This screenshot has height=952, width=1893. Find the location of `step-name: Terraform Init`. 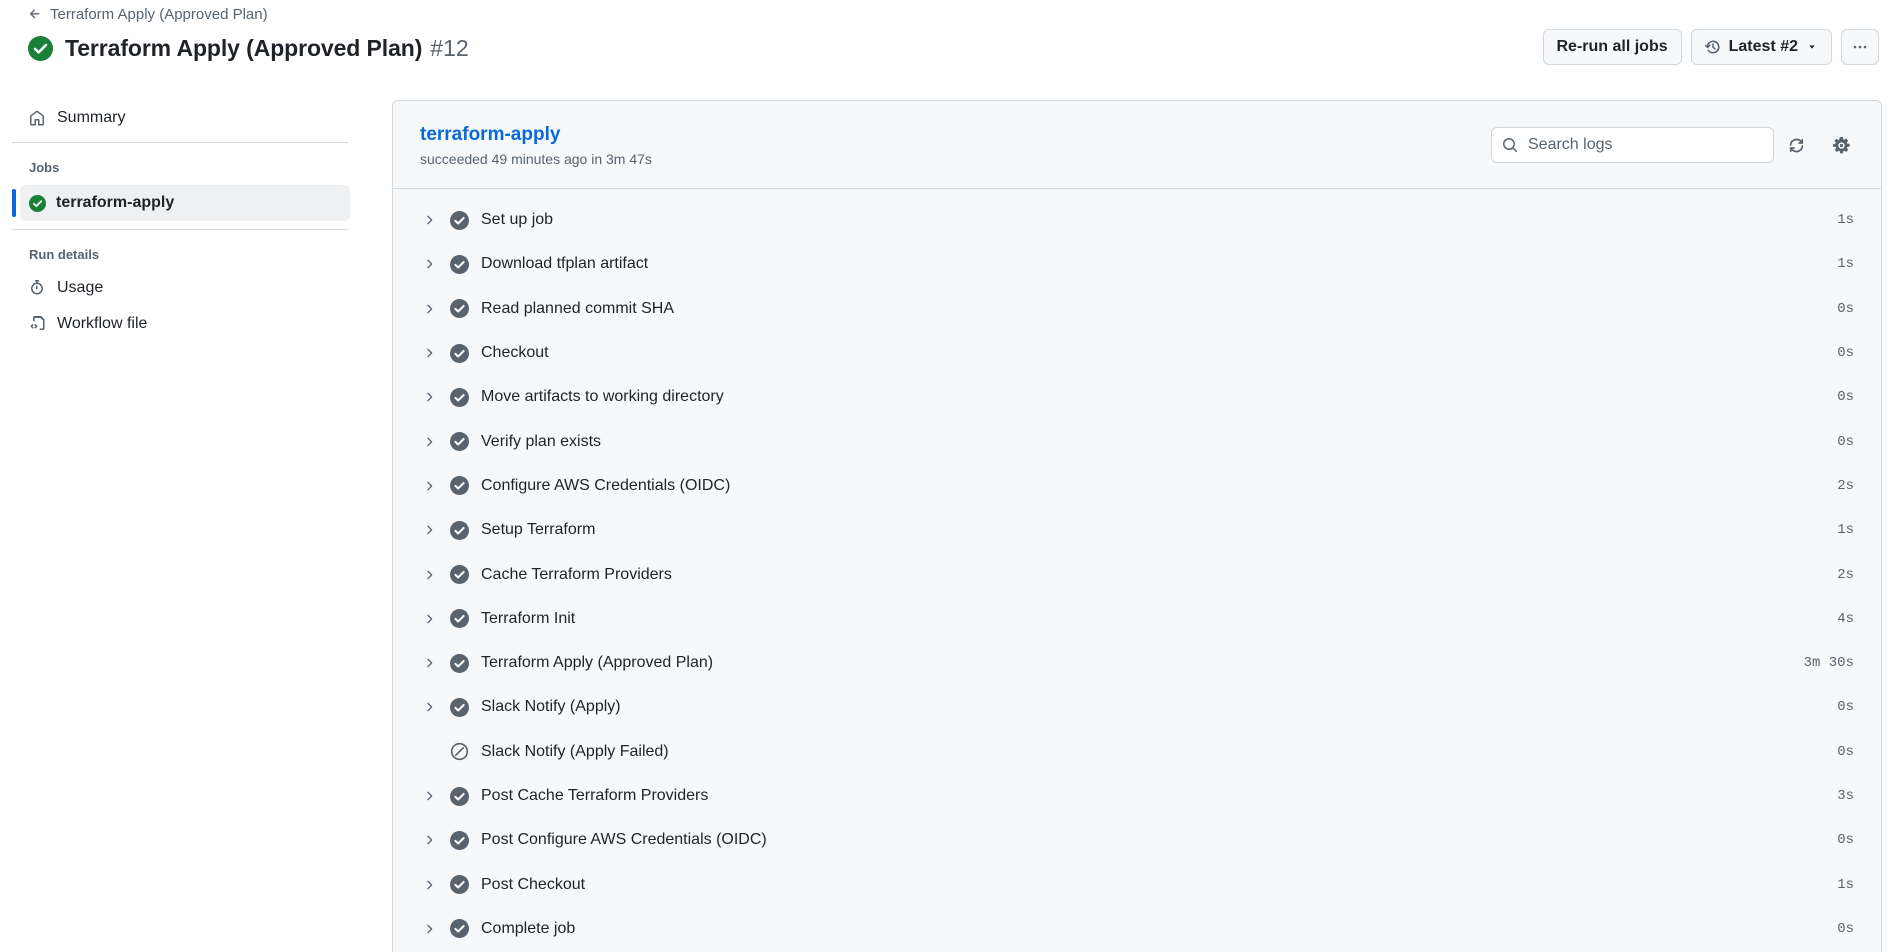

step-name: Terraform Init is located at coordinates (528, 618).